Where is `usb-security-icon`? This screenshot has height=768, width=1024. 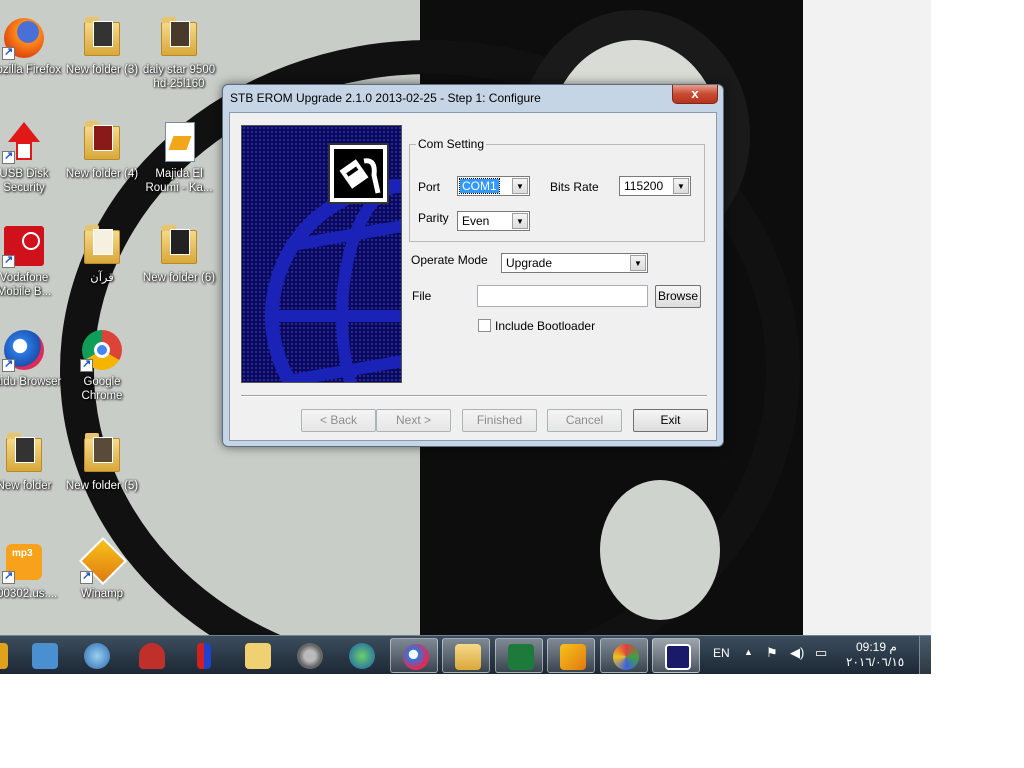
usb-security-icon is located at coordinates (24, 142).